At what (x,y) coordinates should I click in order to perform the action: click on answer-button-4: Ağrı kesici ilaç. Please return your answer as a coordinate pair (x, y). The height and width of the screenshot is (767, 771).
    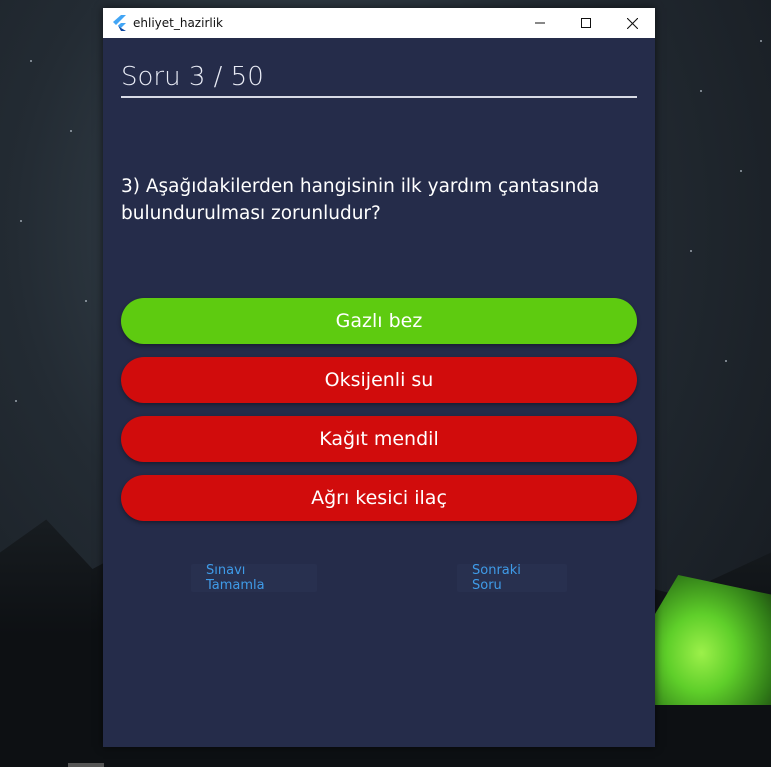
    Looking at the image, I should click on (379, 498).